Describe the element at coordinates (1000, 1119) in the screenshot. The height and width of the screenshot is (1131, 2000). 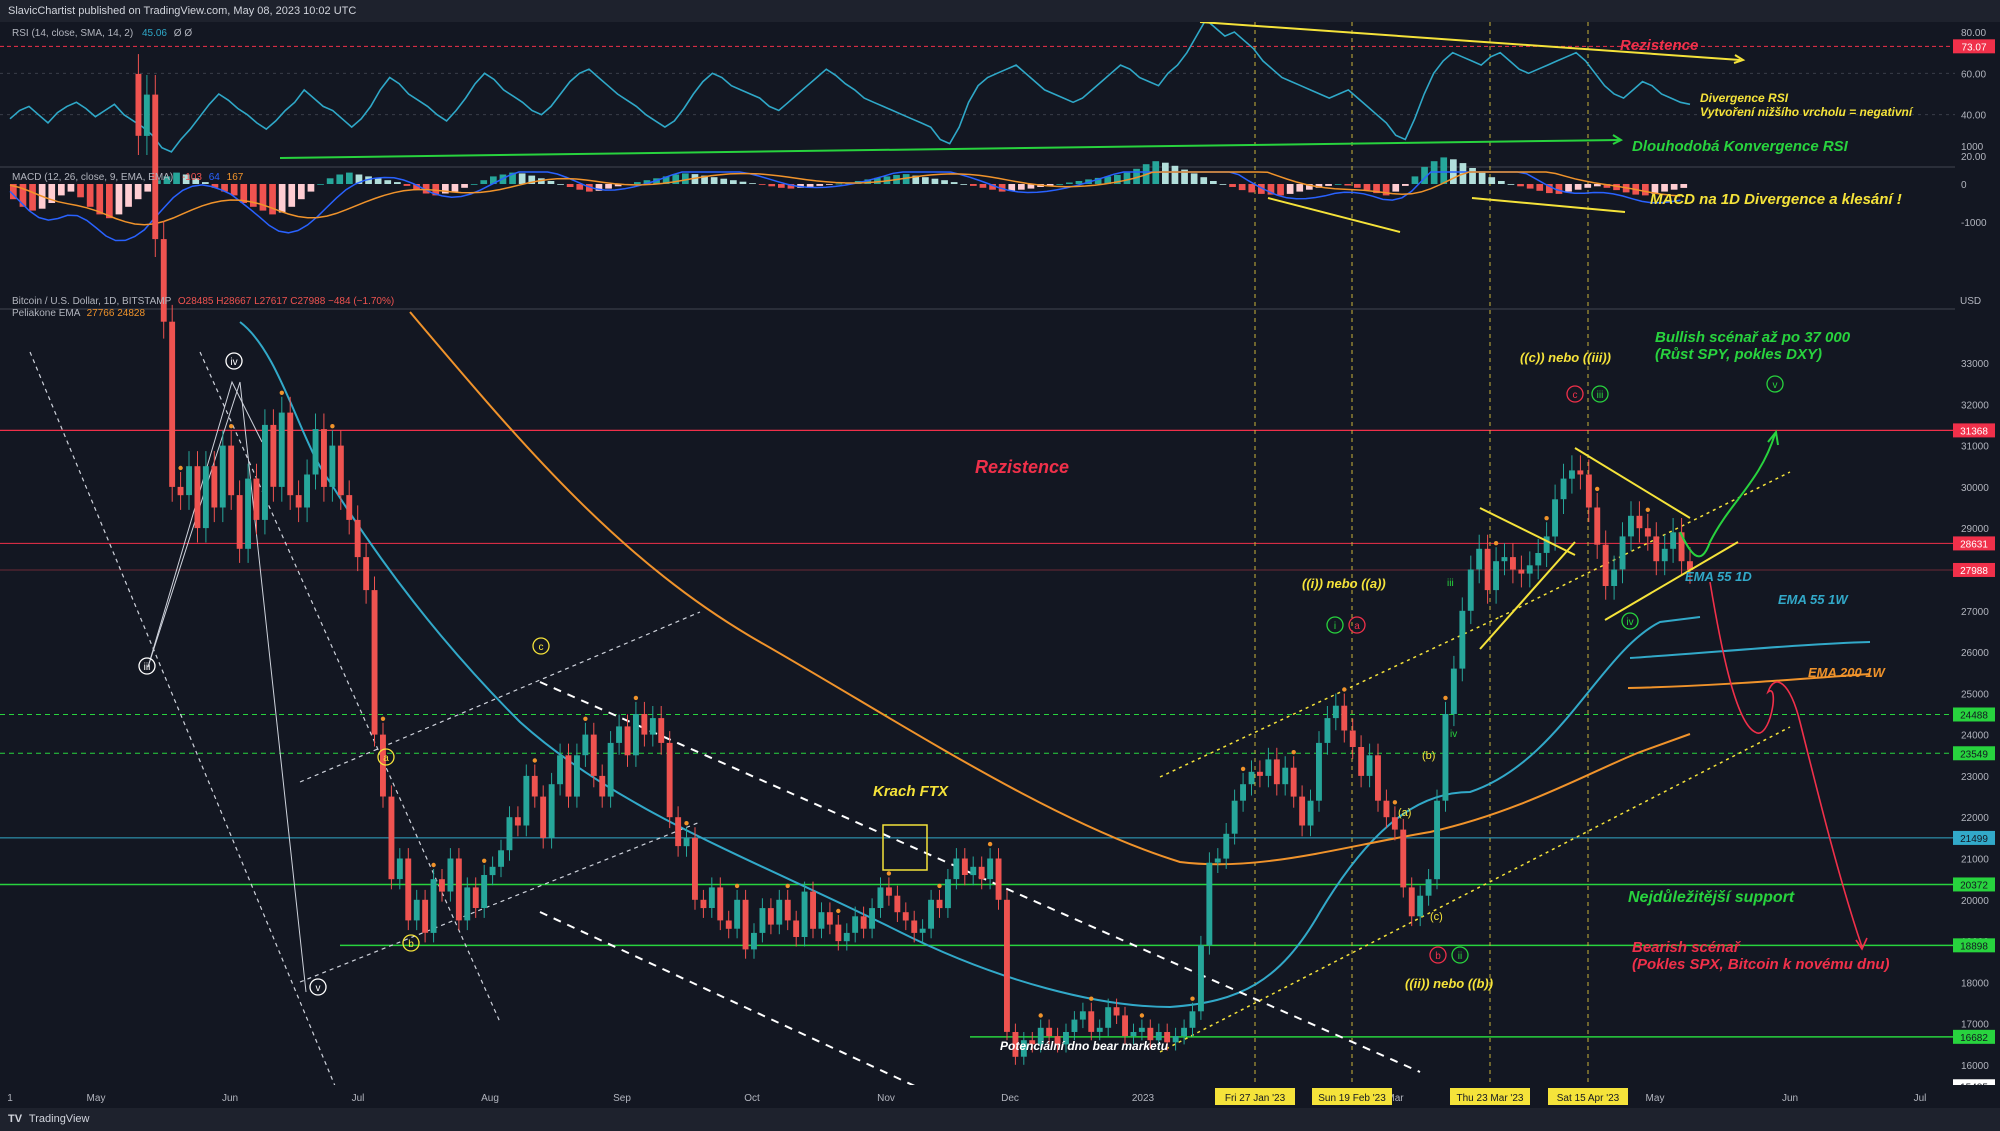
I see `footer-bar: TV TradingView` at that location.